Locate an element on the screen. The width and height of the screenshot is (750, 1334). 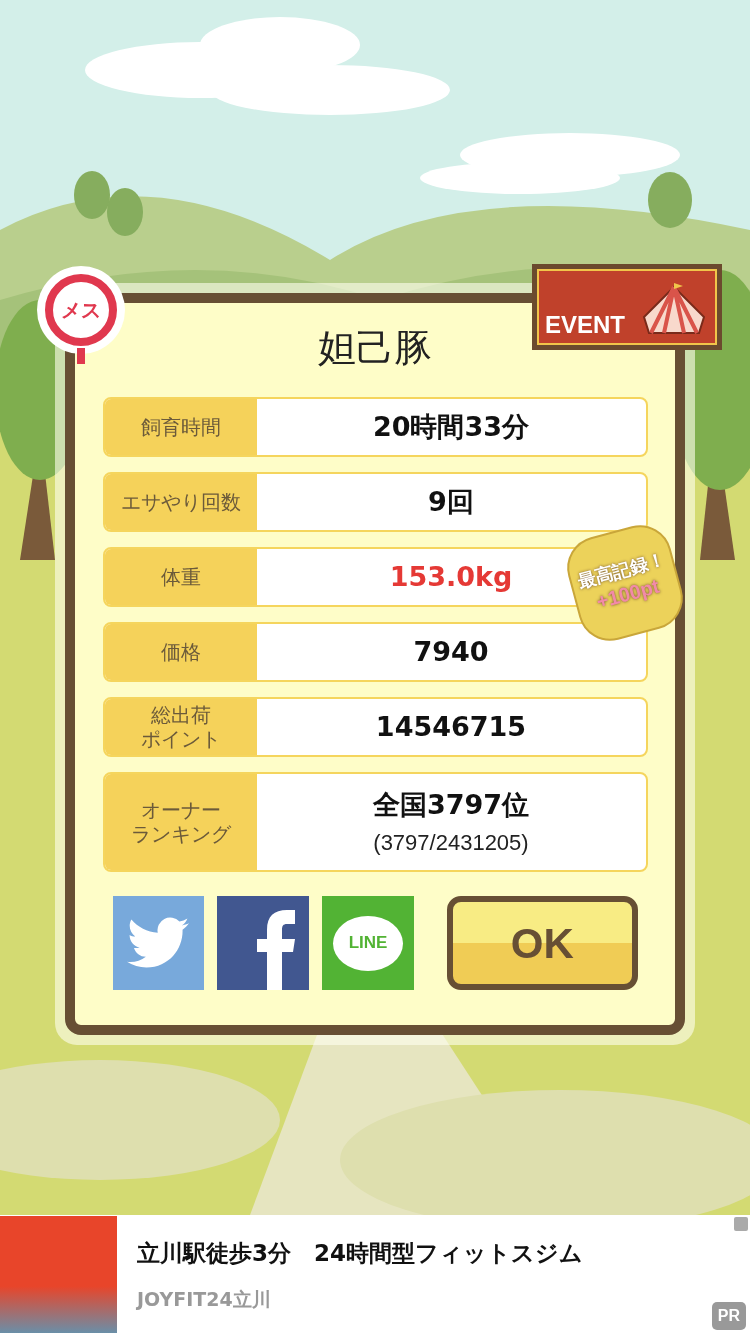
facebook-share-button is located at coordinates (263, 943).